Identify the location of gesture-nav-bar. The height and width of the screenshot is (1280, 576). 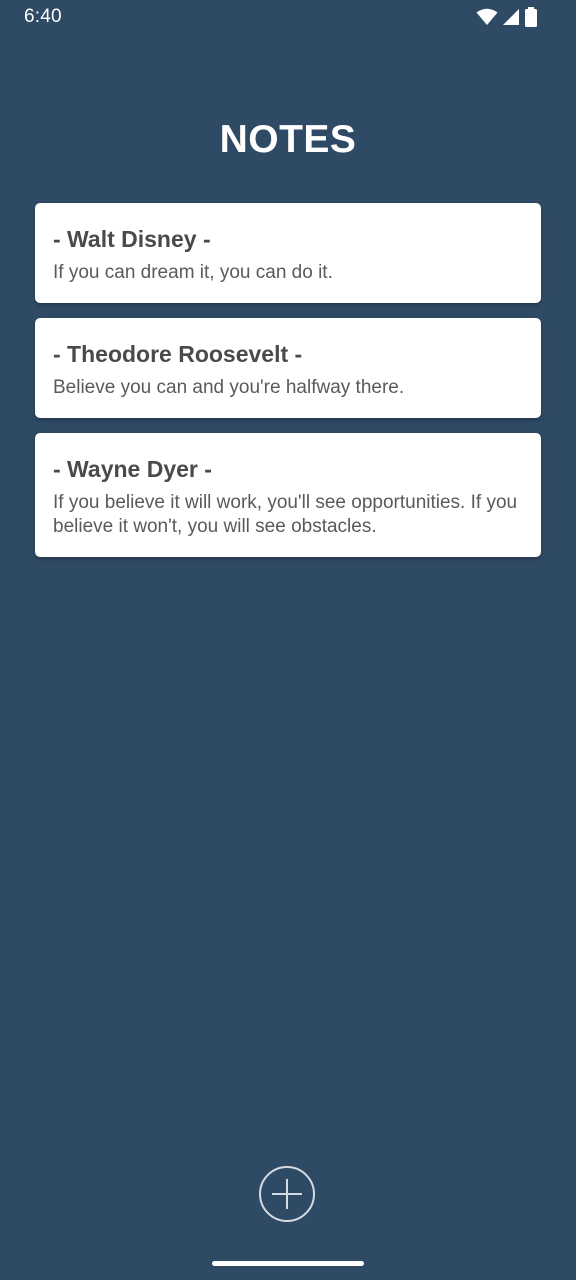
(288, 1263).